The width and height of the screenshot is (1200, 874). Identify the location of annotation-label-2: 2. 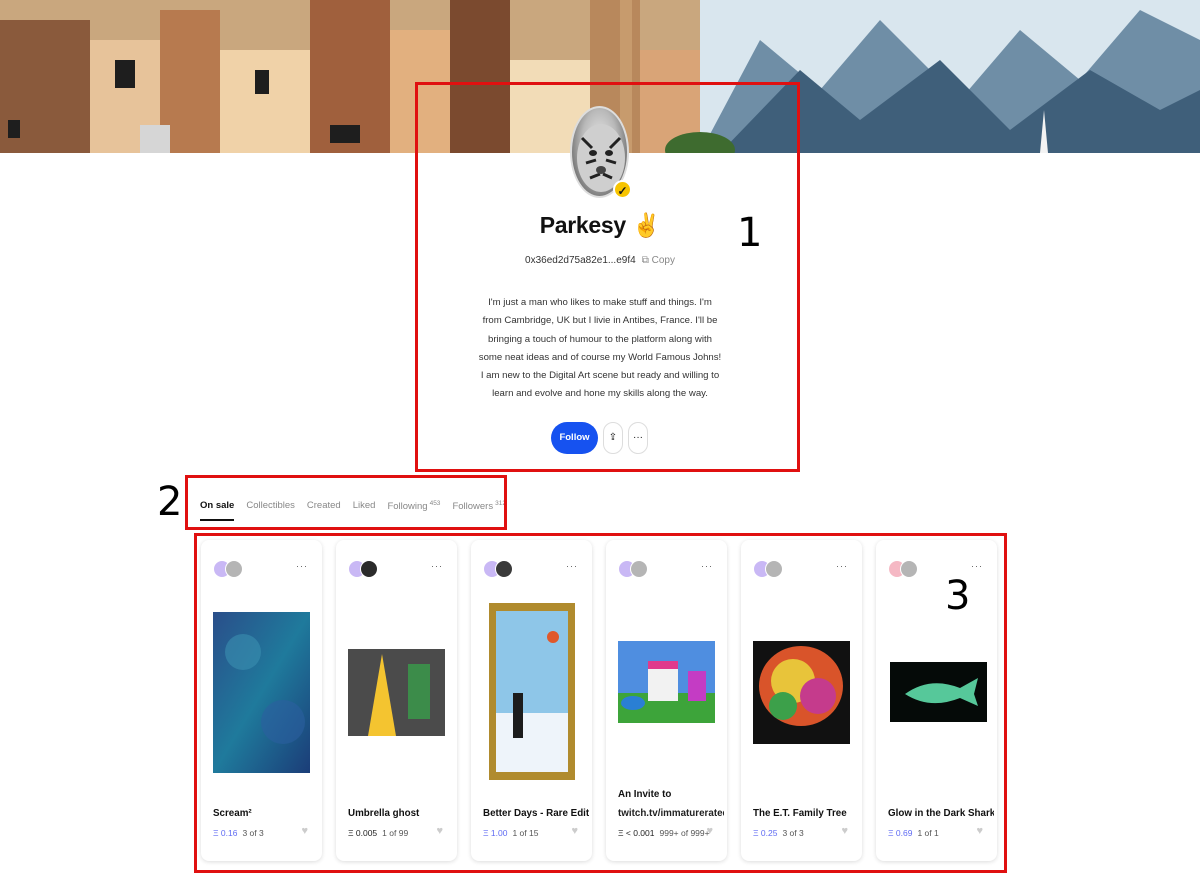
(170, 502).